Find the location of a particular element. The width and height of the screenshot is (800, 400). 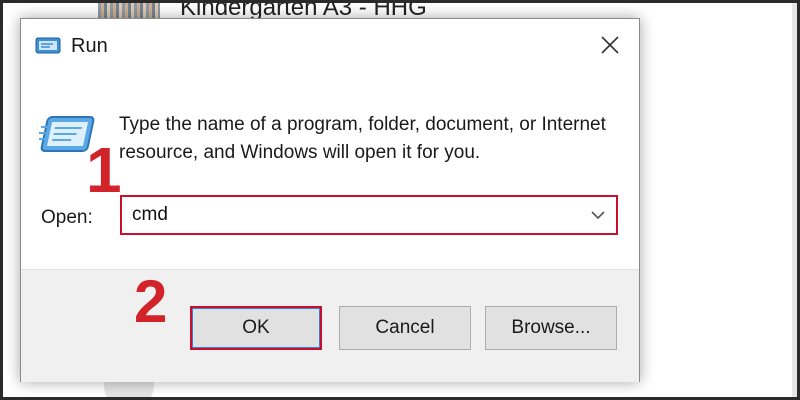

title-bar: Run is located at coordinates (330, 47).